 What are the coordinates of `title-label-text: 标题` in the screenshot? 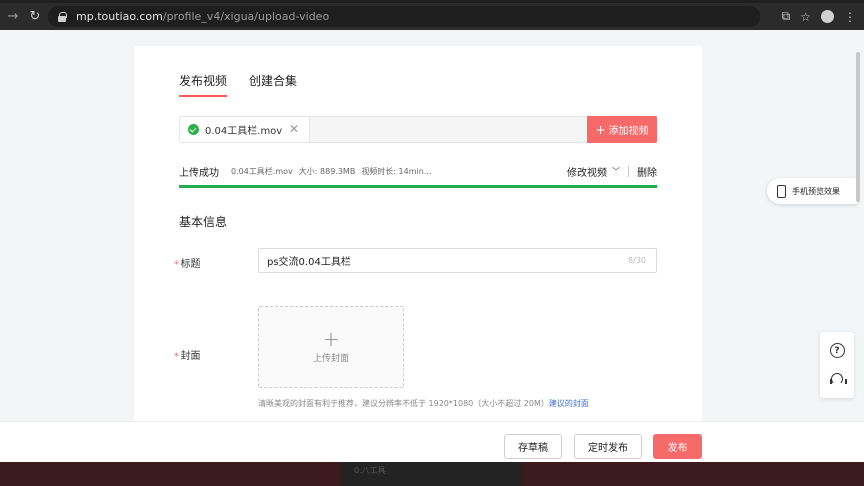 It's located at (190, 264).